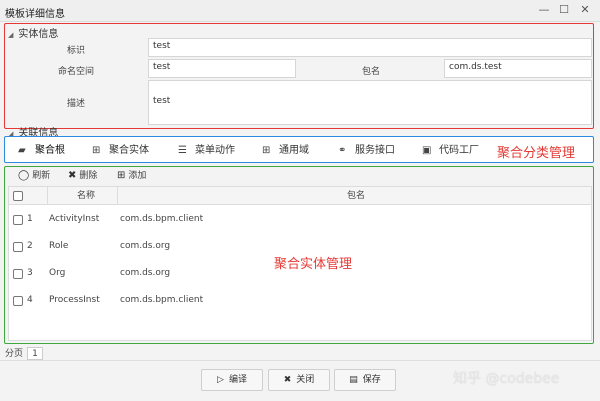 The image size is (600, 401). What do you see at coordinates (88, 176) in the screenshot?
I see `delete-label: 删除` at bounding box center [88, 176].